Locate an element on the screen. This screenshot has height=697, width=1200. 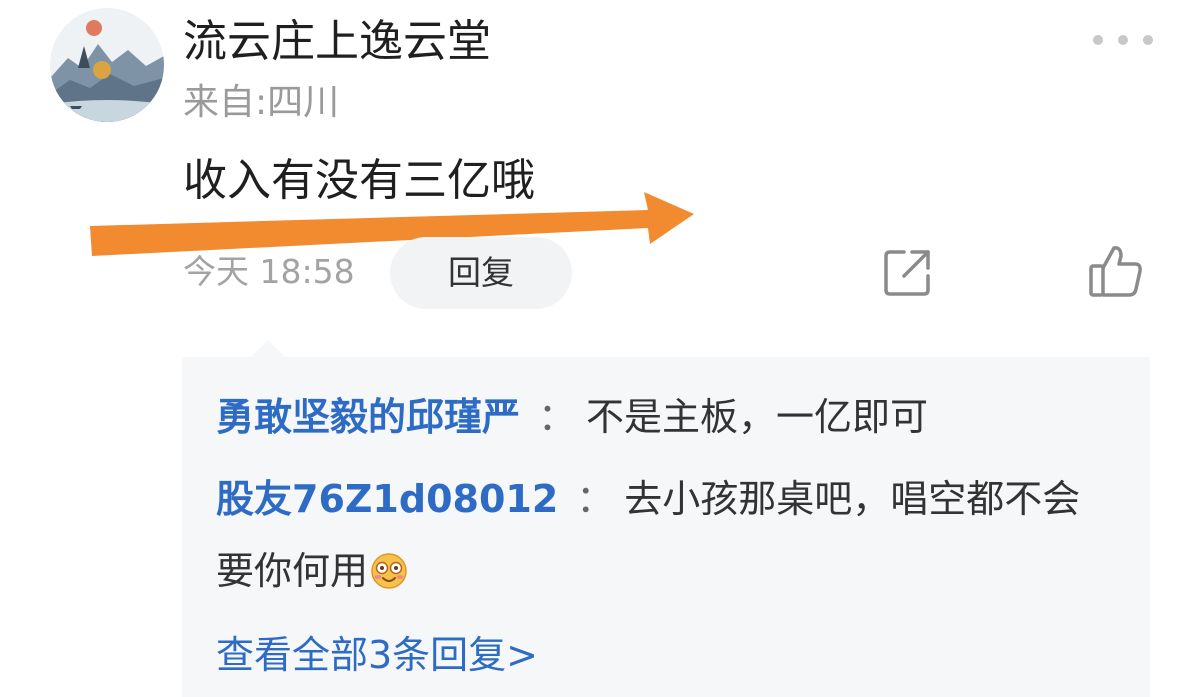
reply-box-caret is located at coordinates (268, 349).